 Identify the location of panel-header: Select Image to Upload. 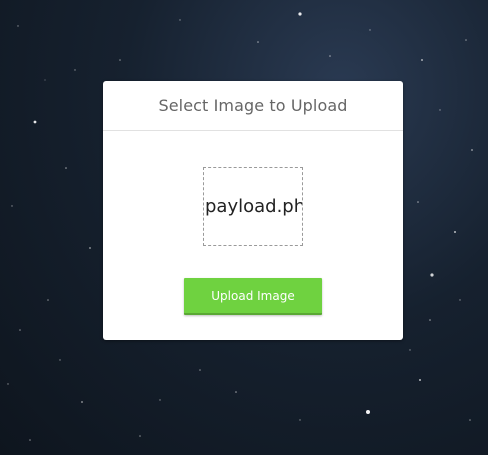
(253, 106).